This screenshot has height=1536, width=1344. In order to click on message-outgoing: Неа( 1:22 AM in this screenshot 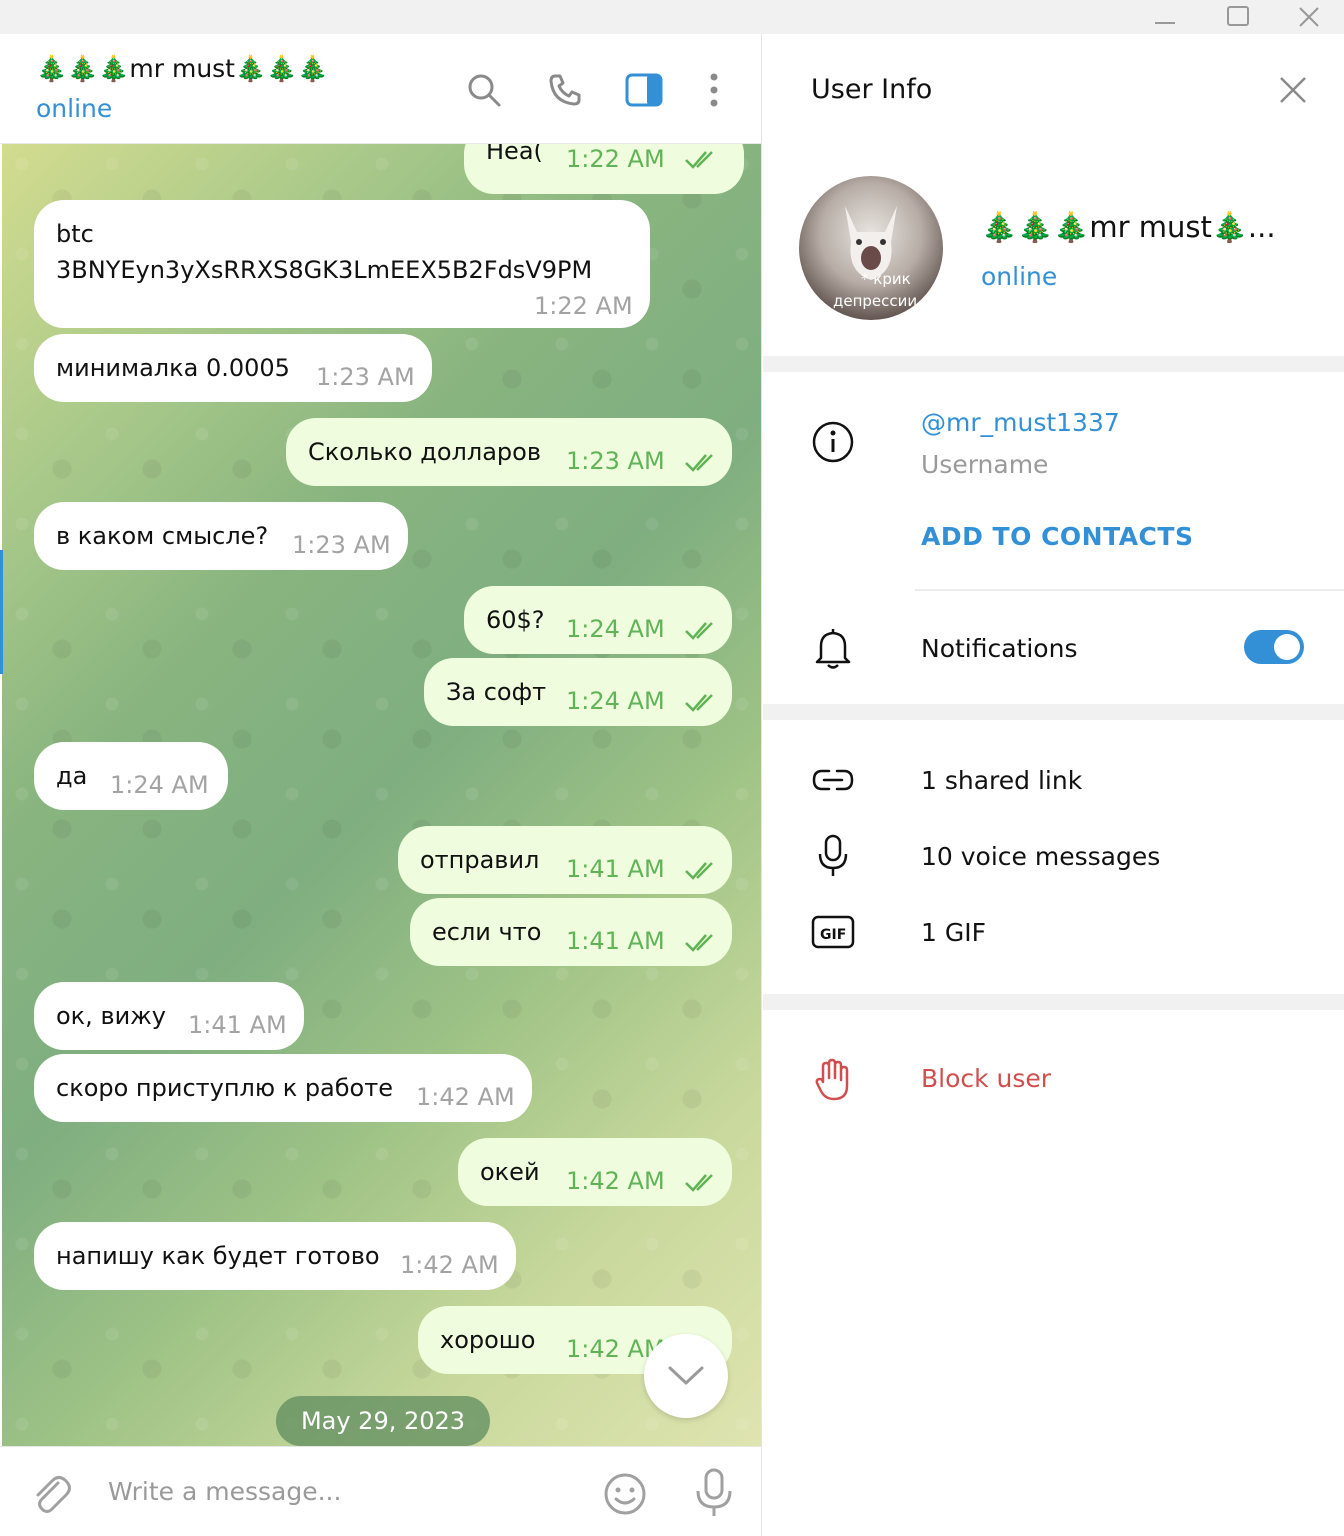, I will do `click(604, 169)`.